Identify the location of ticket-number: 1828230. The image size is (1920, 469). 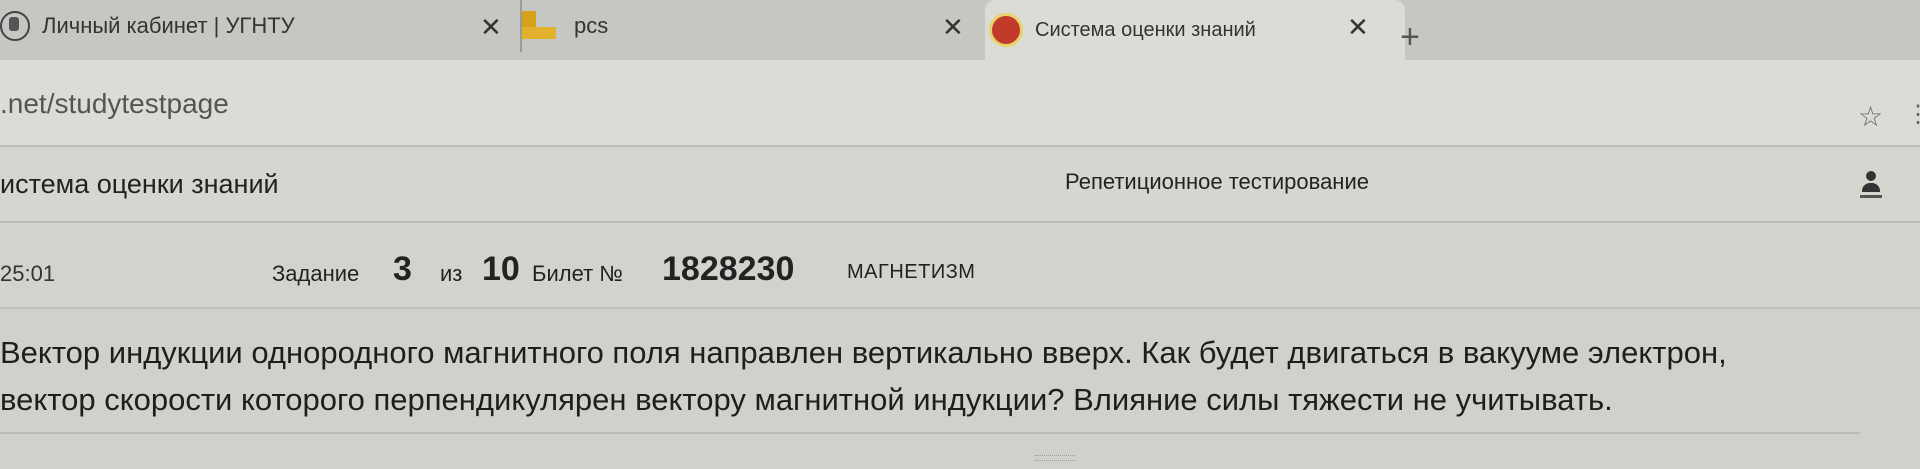
(728, 269).